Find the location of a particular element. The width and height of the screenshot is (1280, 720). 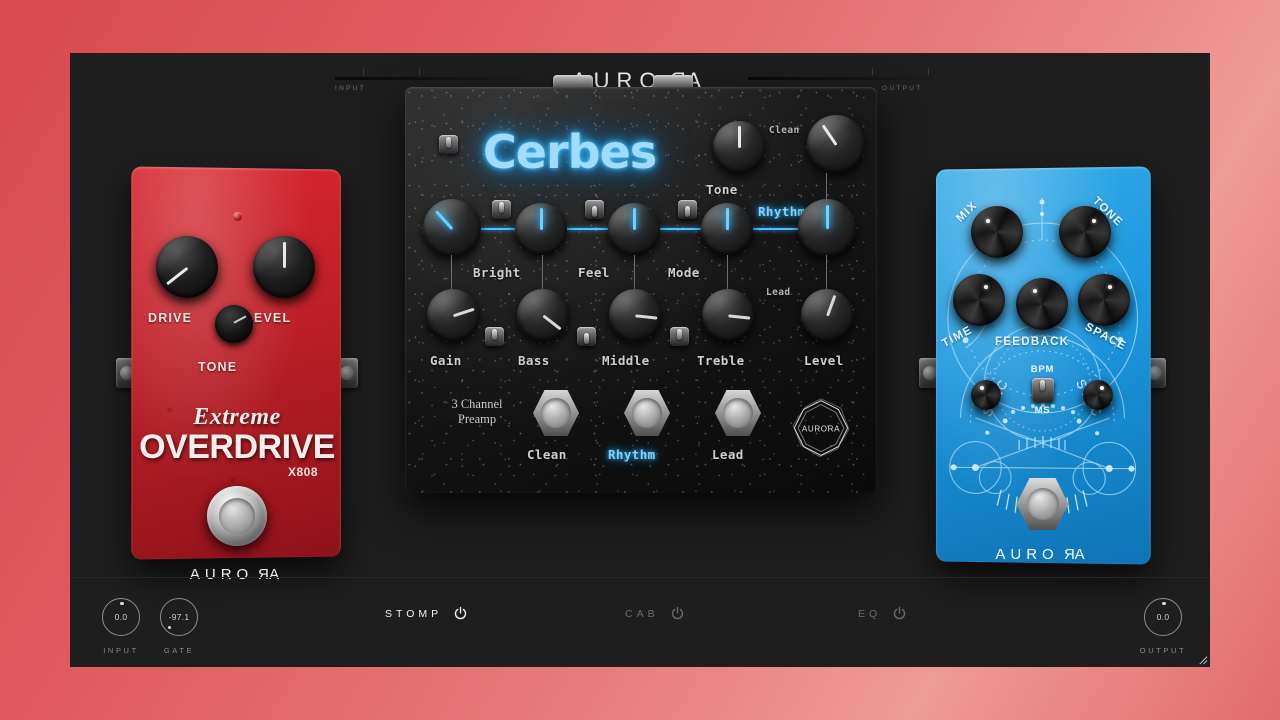

preamp-power-toggle is located at coordinates (448, 144).